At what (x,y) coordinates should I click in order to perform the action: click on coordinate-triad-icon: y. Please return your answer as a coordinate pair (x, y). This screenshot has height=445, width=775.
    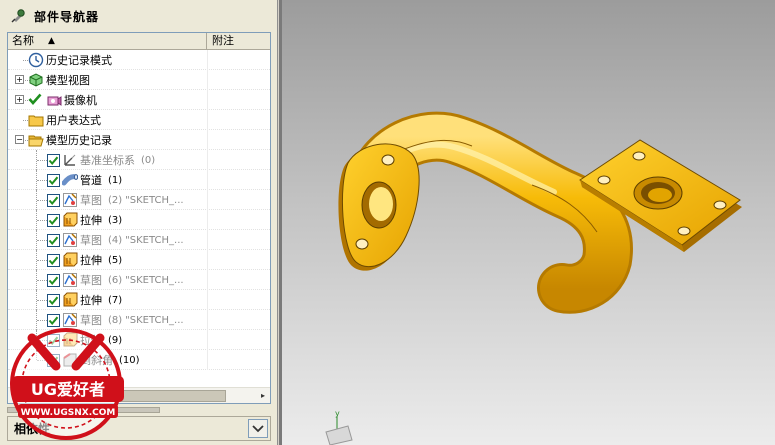
    Looking at the image, I should click on (339, 427).